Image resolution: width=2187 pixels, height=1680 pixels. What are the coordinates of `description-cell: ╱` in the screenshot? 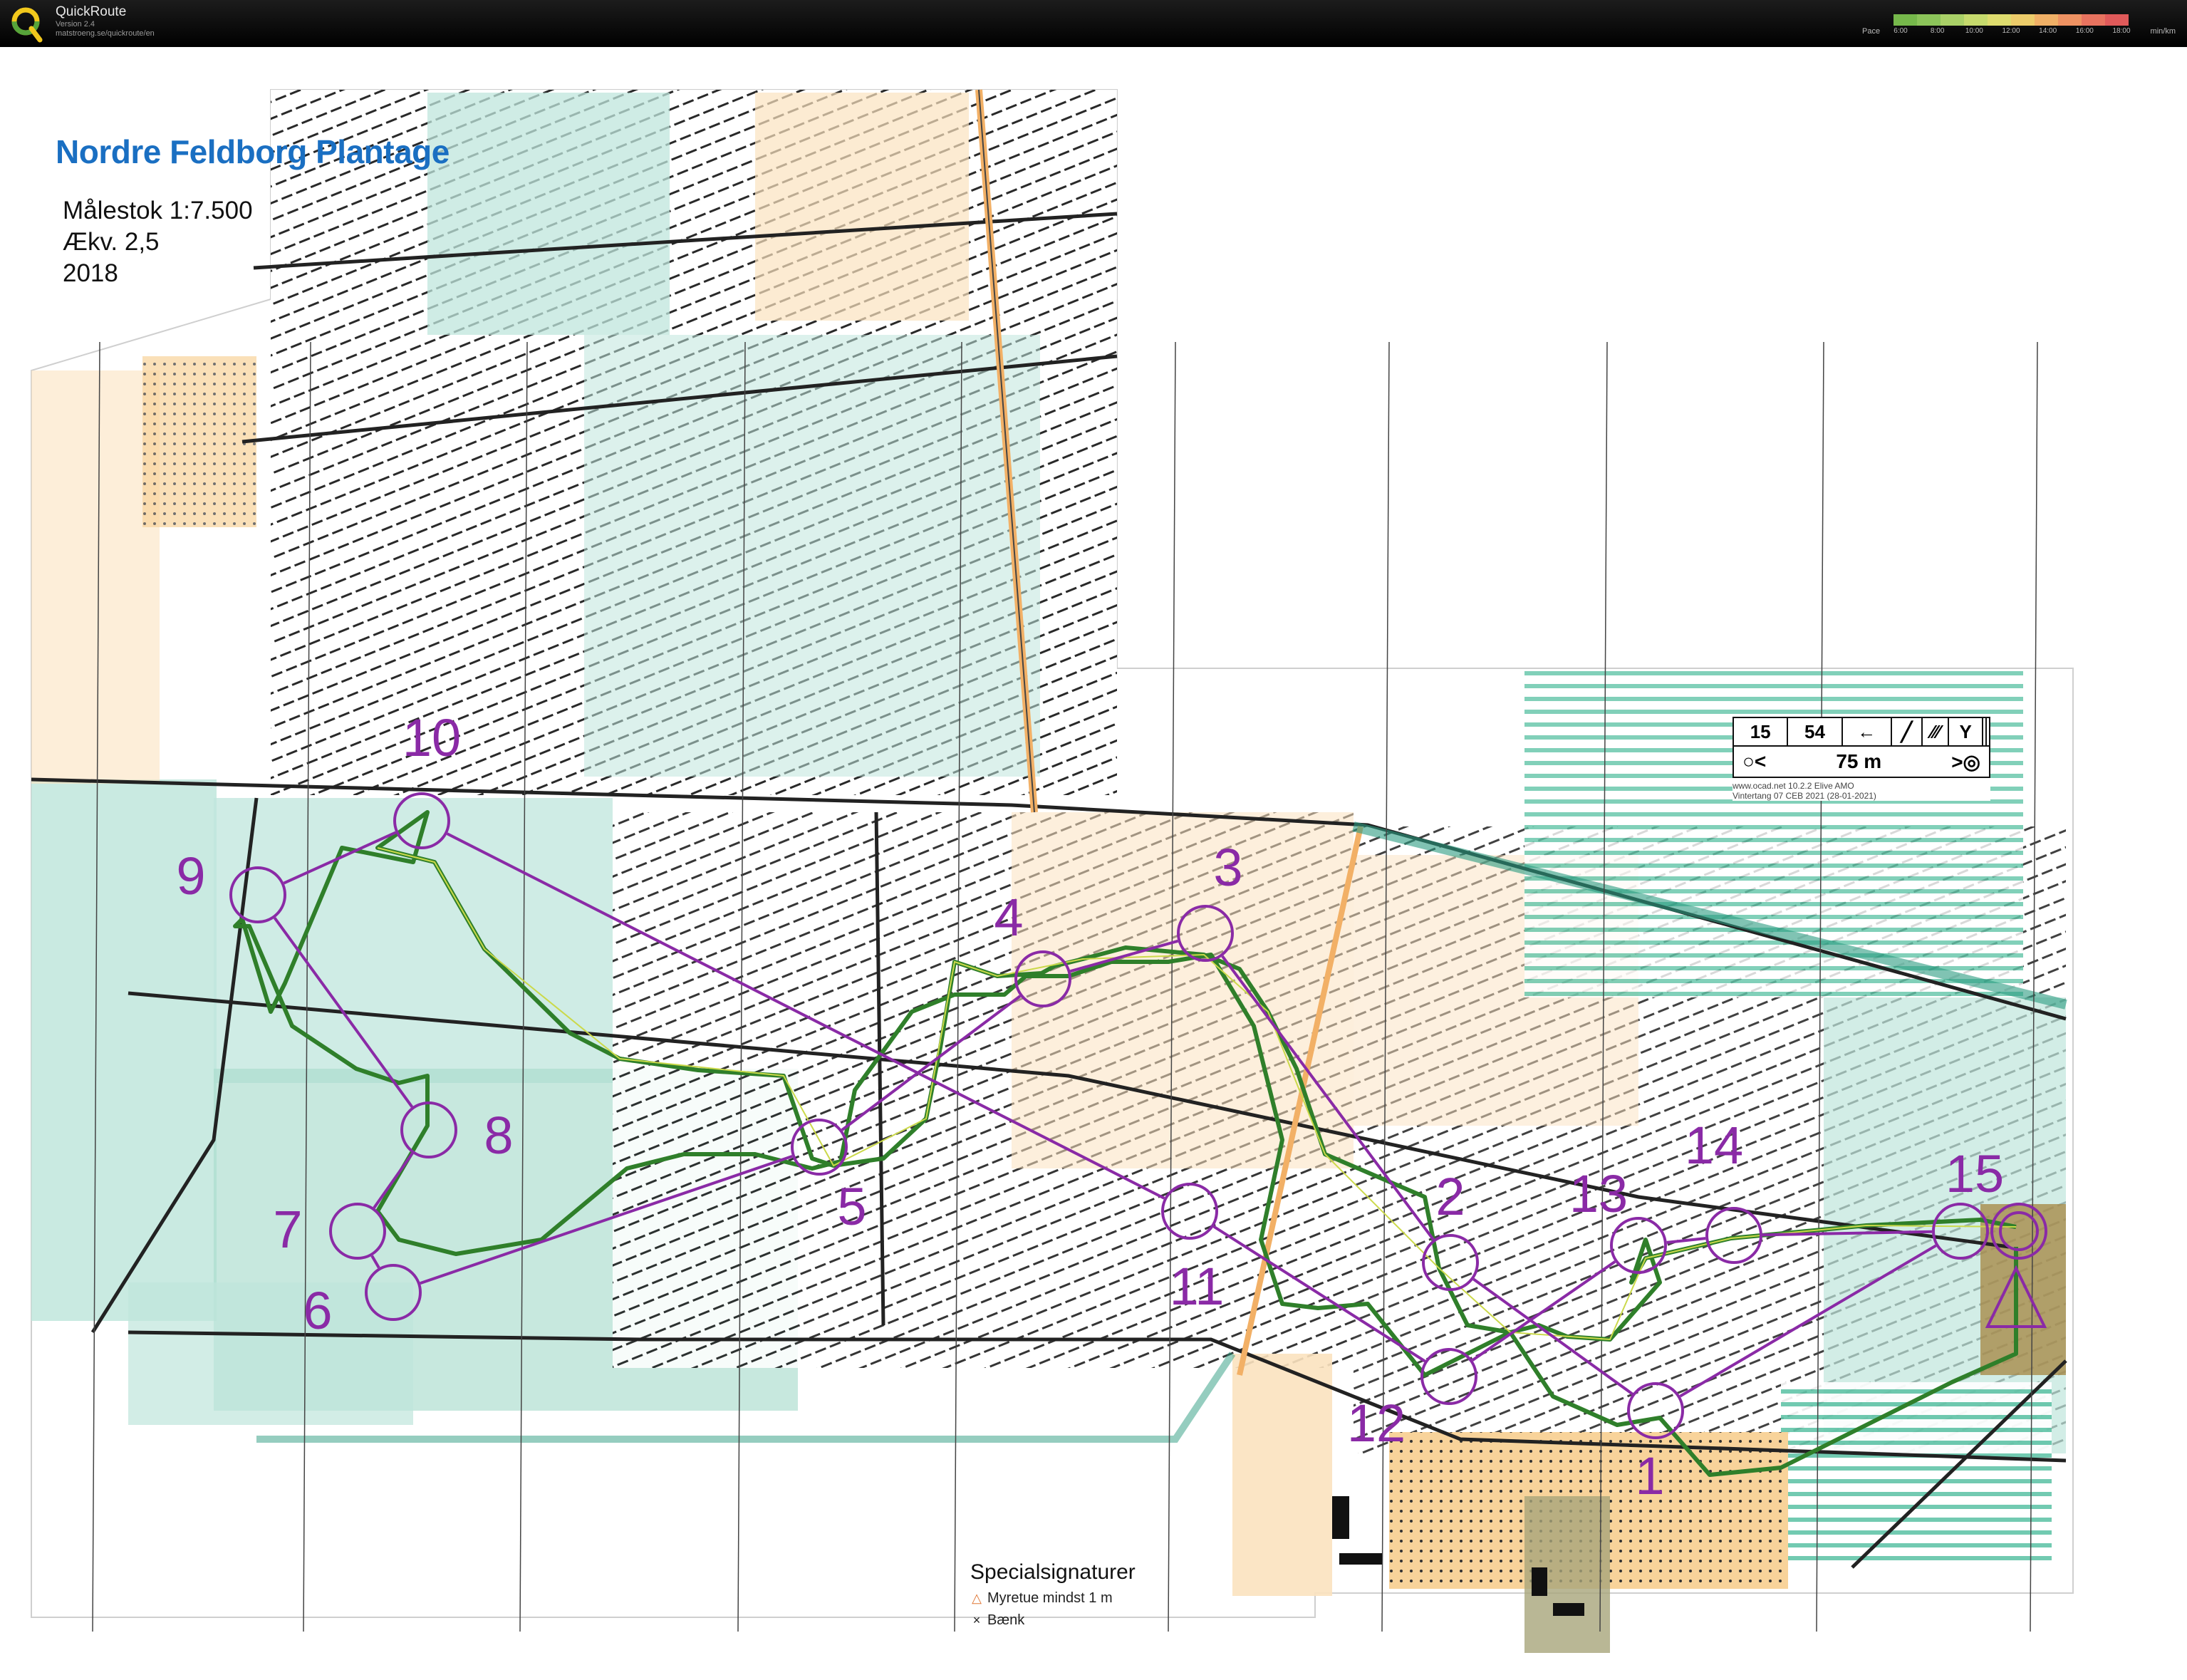 It's located at (1907, 732).